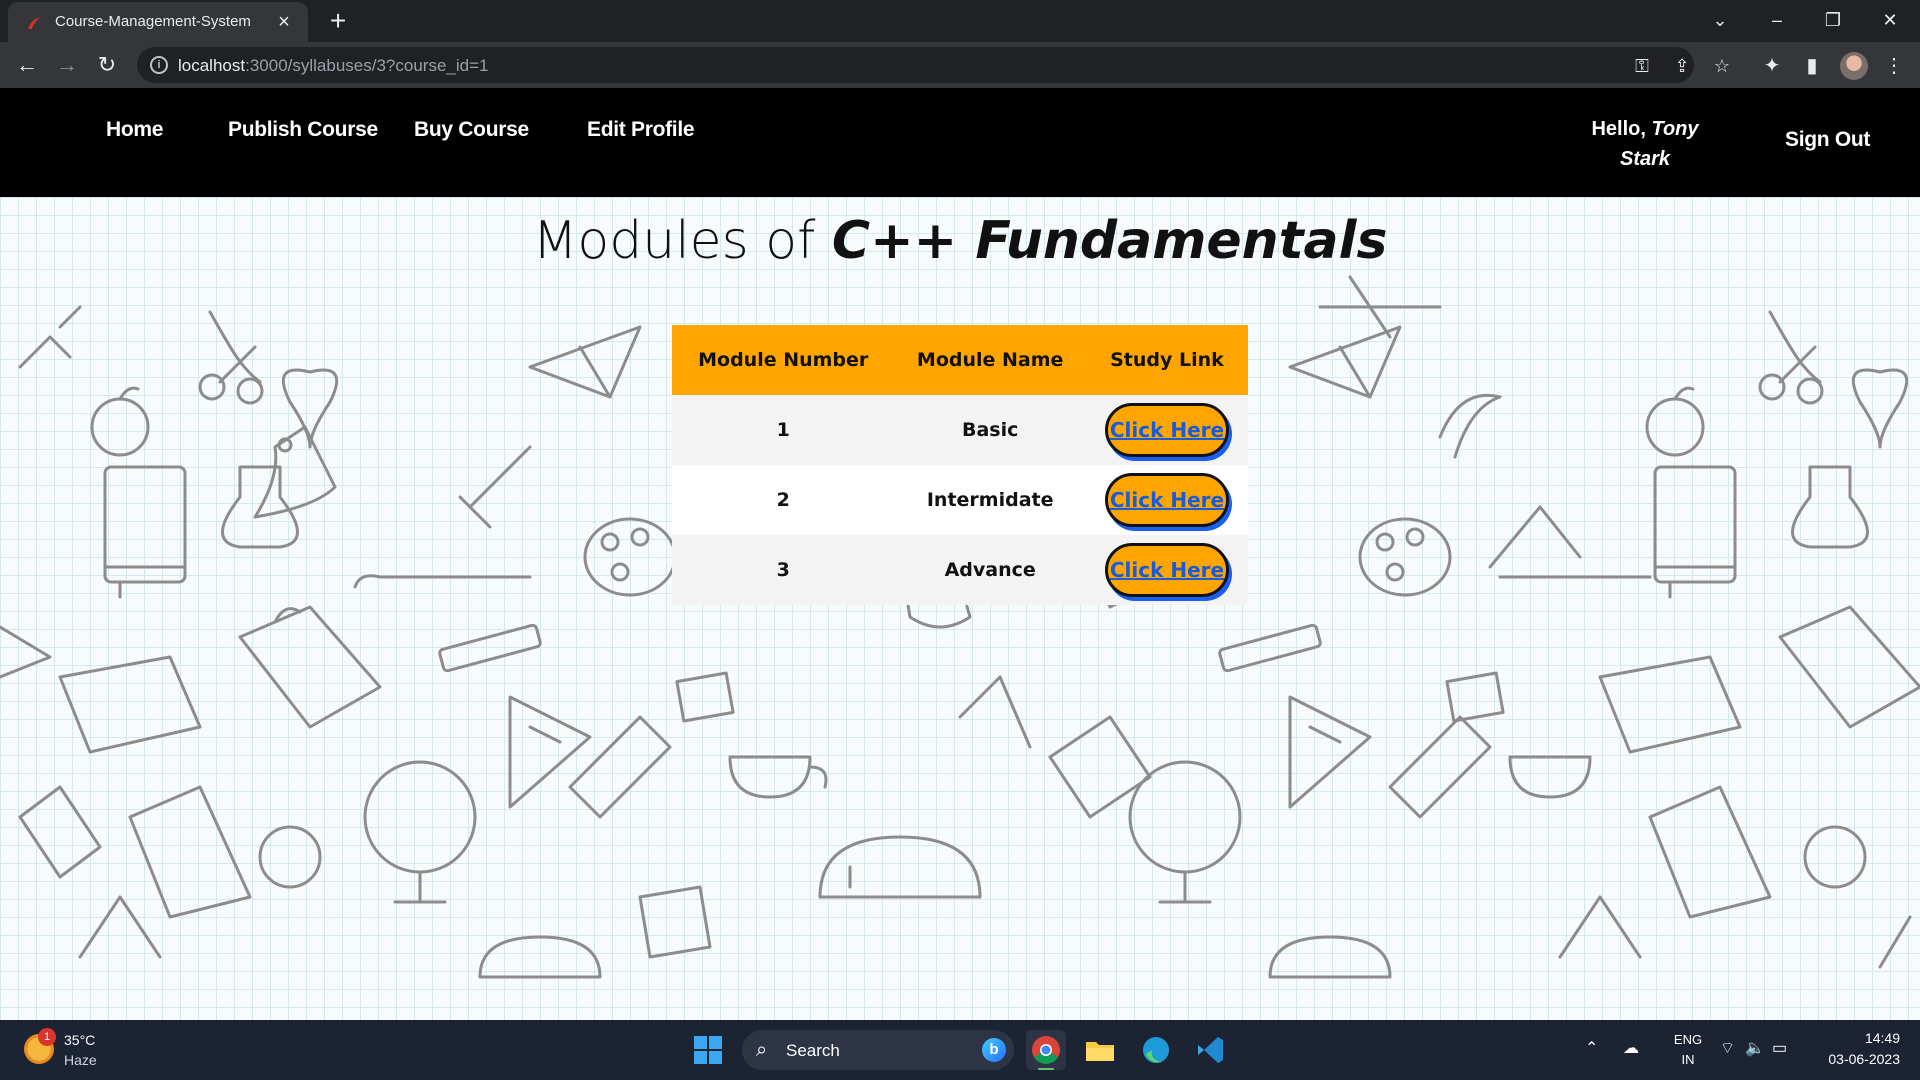  I want to click on onedrive-icon: ☁, so click(1631, 1048).